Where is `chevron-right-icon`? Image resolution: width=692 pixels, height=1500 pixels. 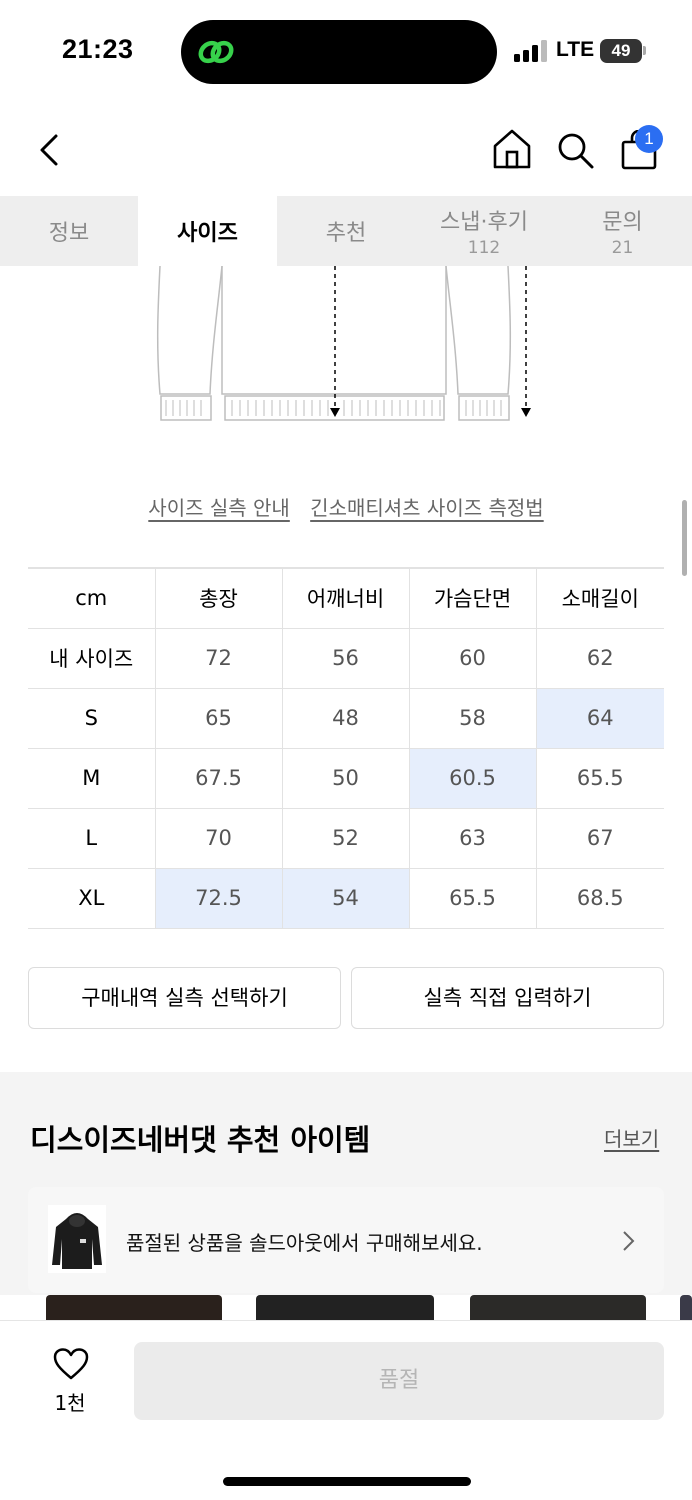 chevron-right-icon is located at coordinates (629, 1241).